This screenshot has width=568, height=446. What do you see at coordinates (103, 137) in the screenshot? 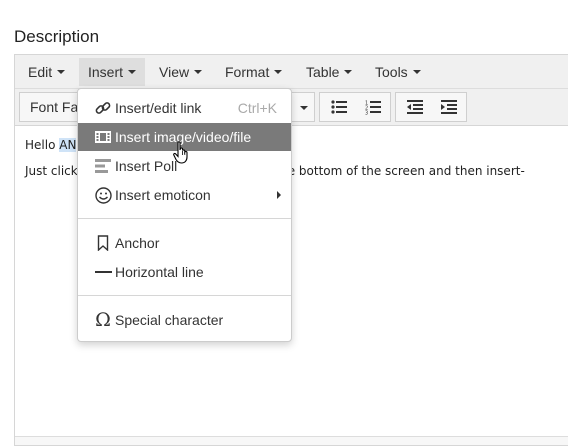
I see `film-icon` at bounding box center [103, 137].